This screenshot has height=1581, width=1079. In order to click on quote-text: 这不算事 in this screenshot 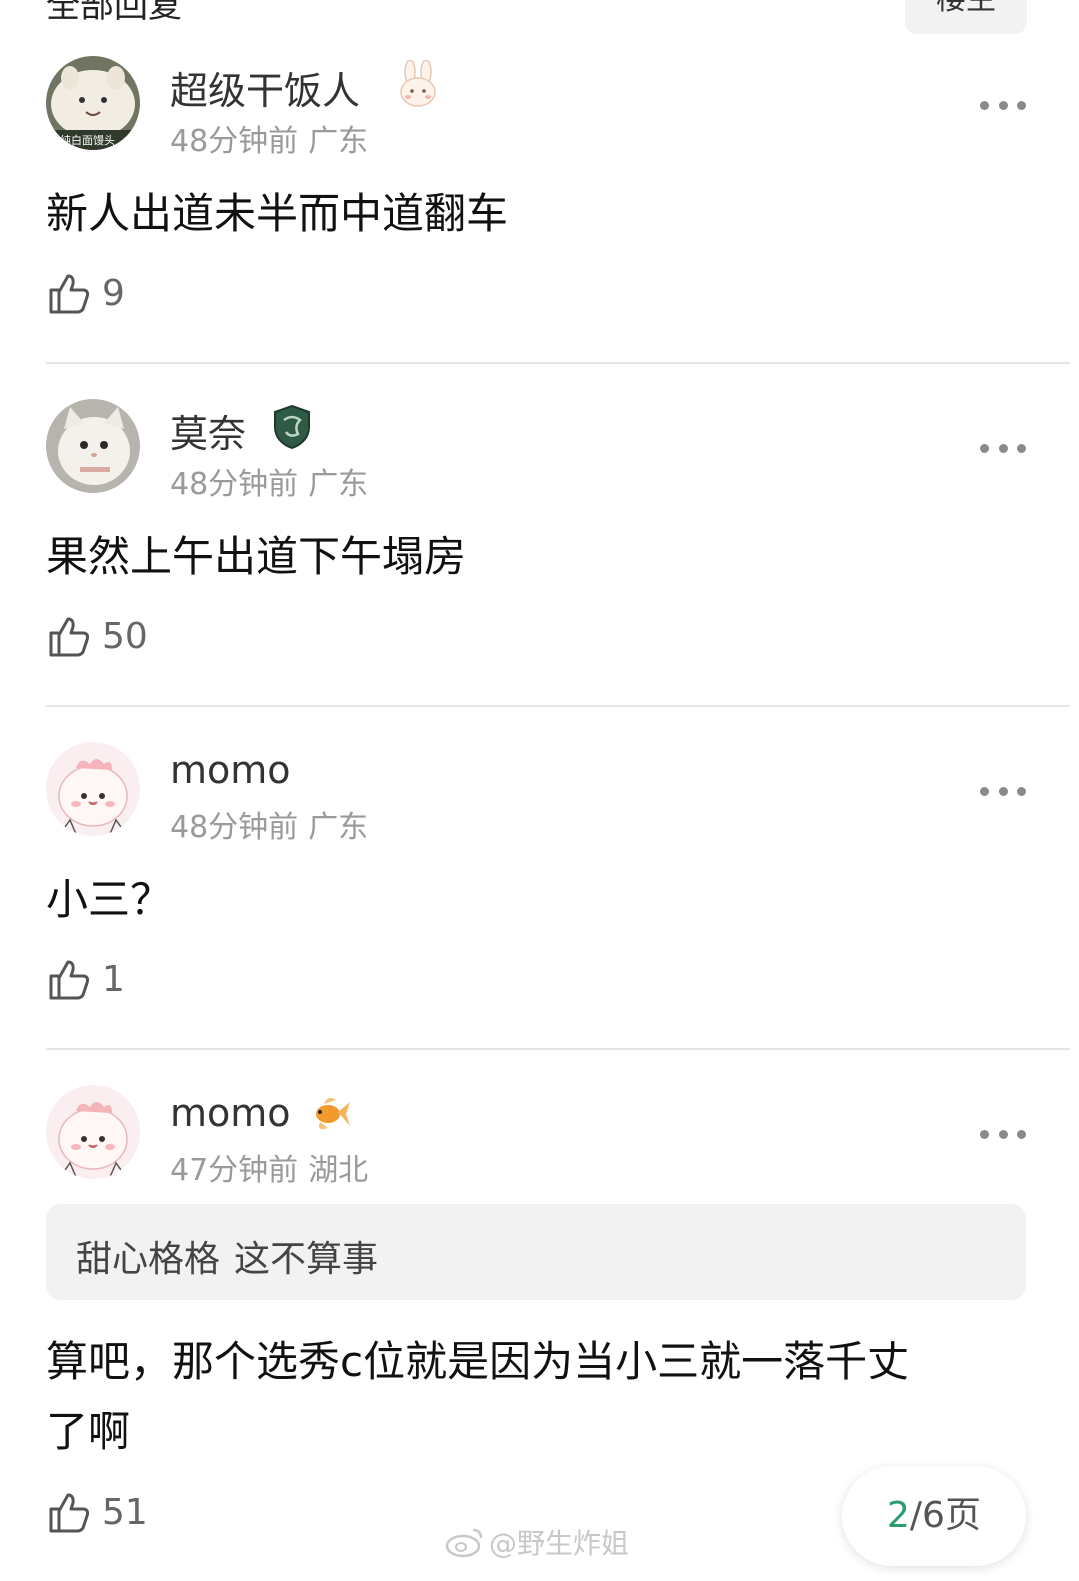, I will do `click(306, 1259)`.